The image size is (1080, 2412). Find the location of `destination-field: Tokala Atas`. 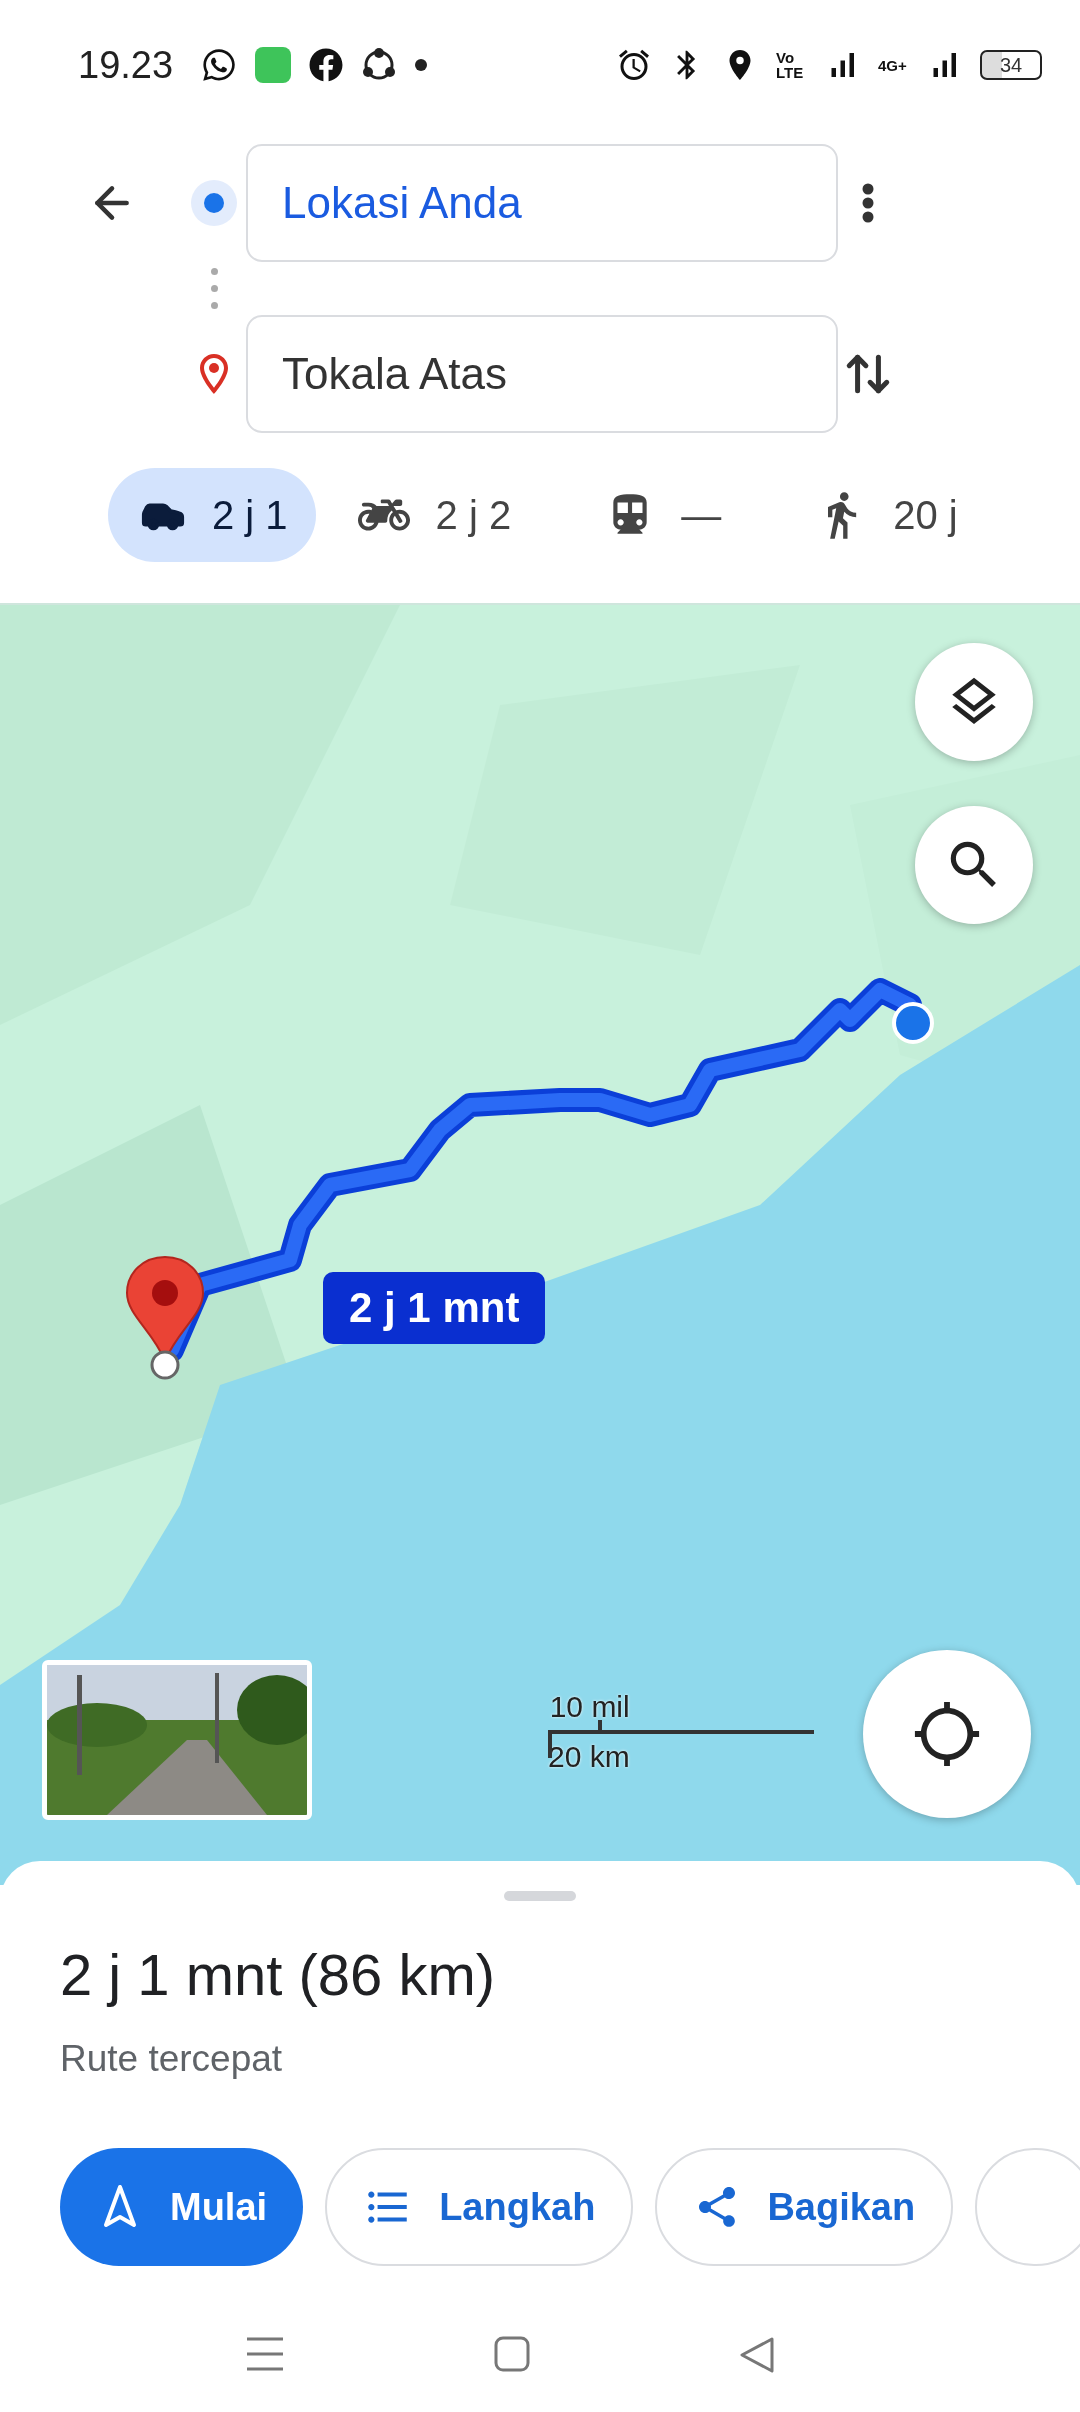

destination-field: Tokala Atas is located at coordinates (542, 374).